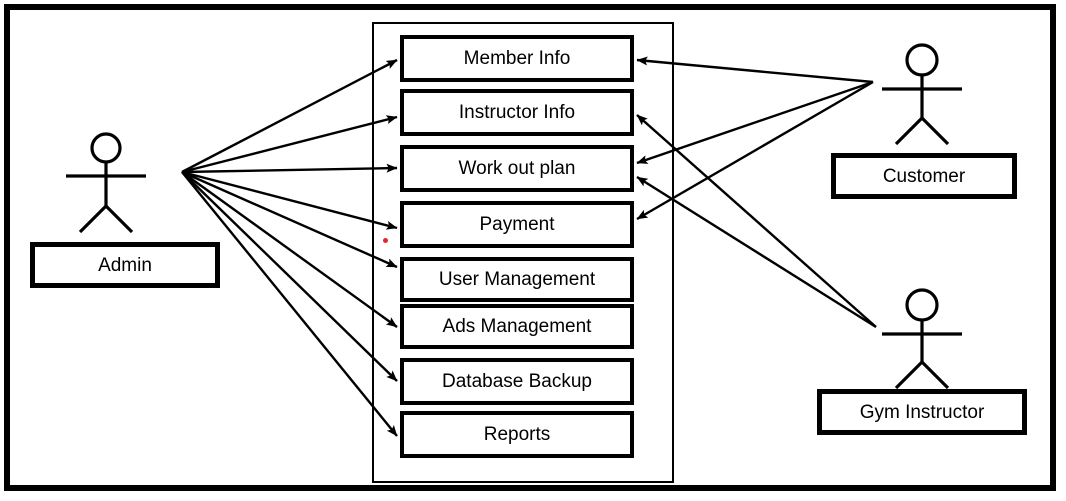 This screenshot has height=501, width=1066. I want to click on use-case-reports: Reports, so click(517, 434).